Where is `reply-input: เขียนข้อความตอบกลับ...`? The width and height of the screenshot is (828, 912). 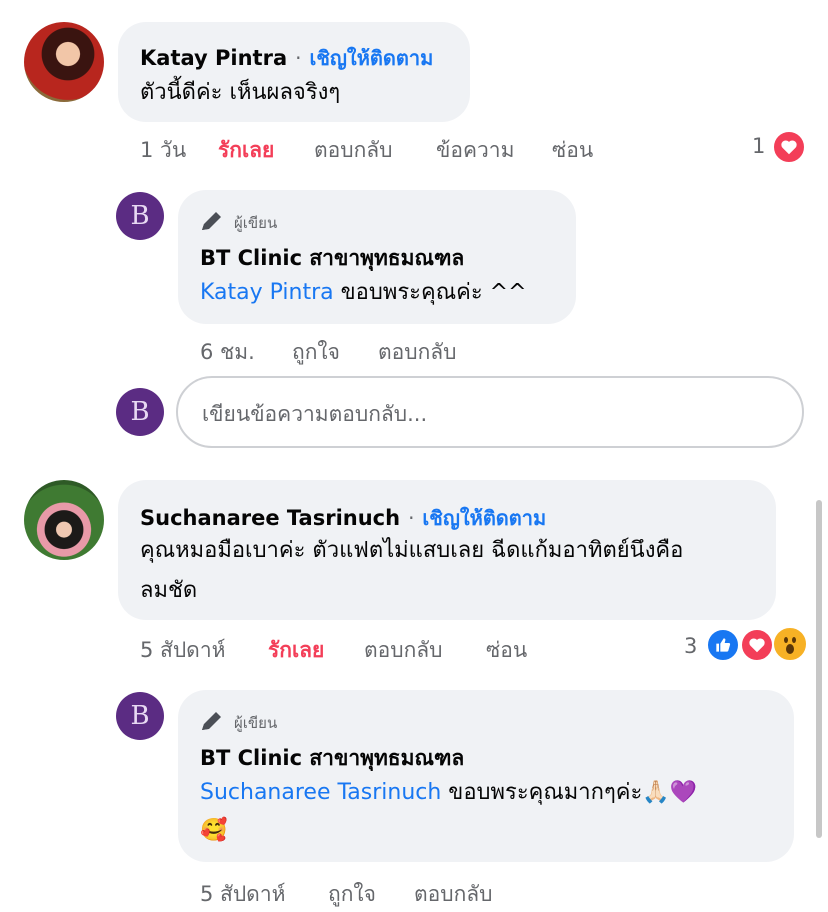 reply-input: เขียนข้อความตอบกลับ... is located at coordinates (490, 412).